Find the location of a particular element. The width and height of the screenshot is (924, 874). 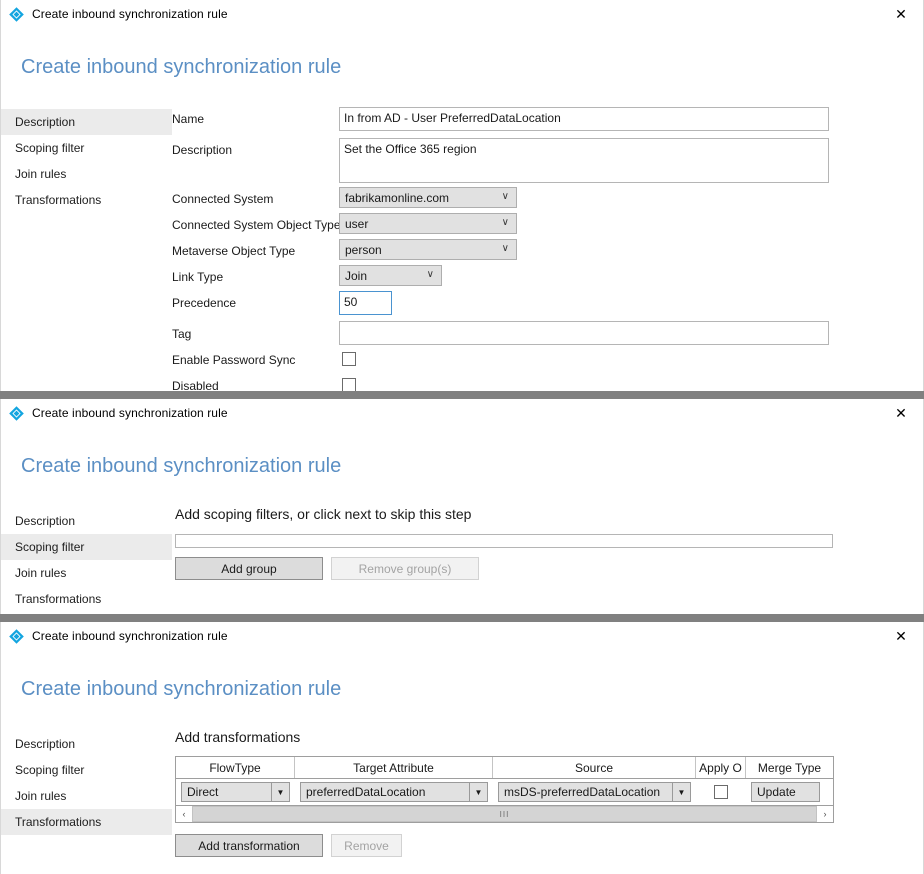

enable-password-sync-label: Enable Password Sync is located at coordinates (234, 360).